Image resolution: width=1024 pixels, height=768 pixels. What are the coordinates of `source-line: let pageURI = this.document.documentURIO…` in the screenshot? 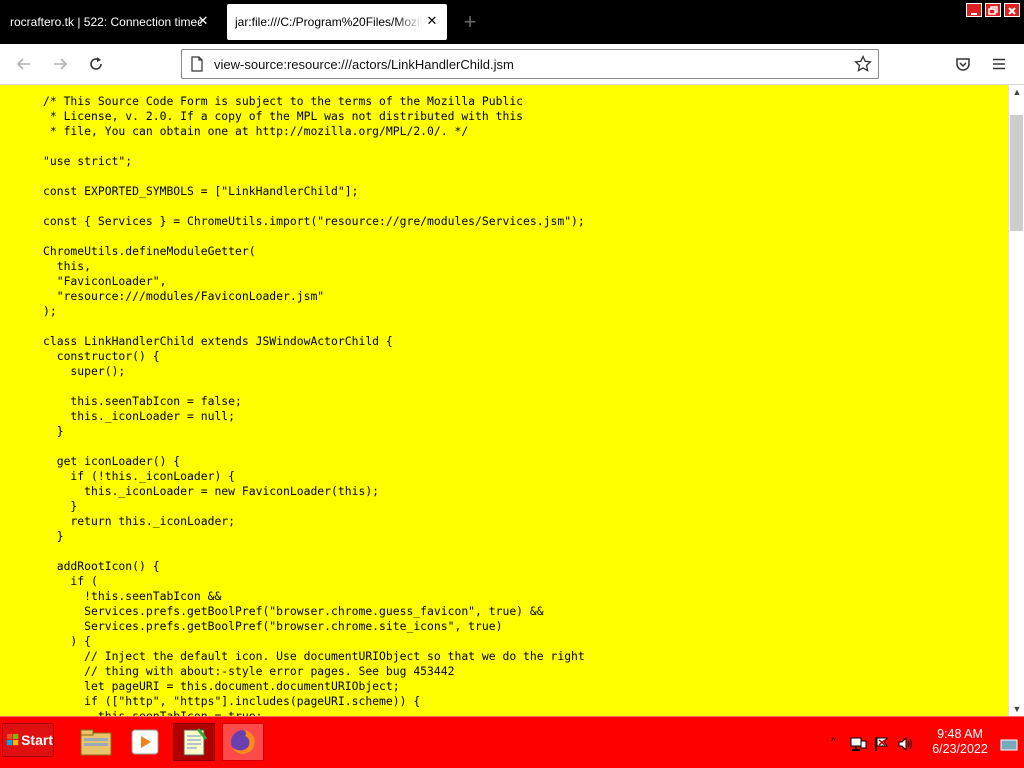 It's located at (221, 686).